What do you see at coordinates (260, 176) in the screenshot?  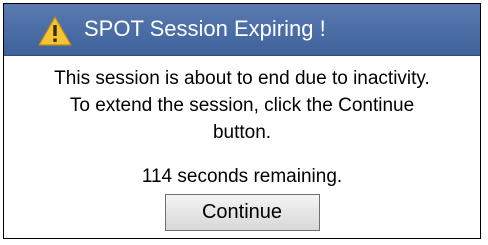 I see `seconds-remaining-label: seconds remaining.` at bounding box center [260, 176].